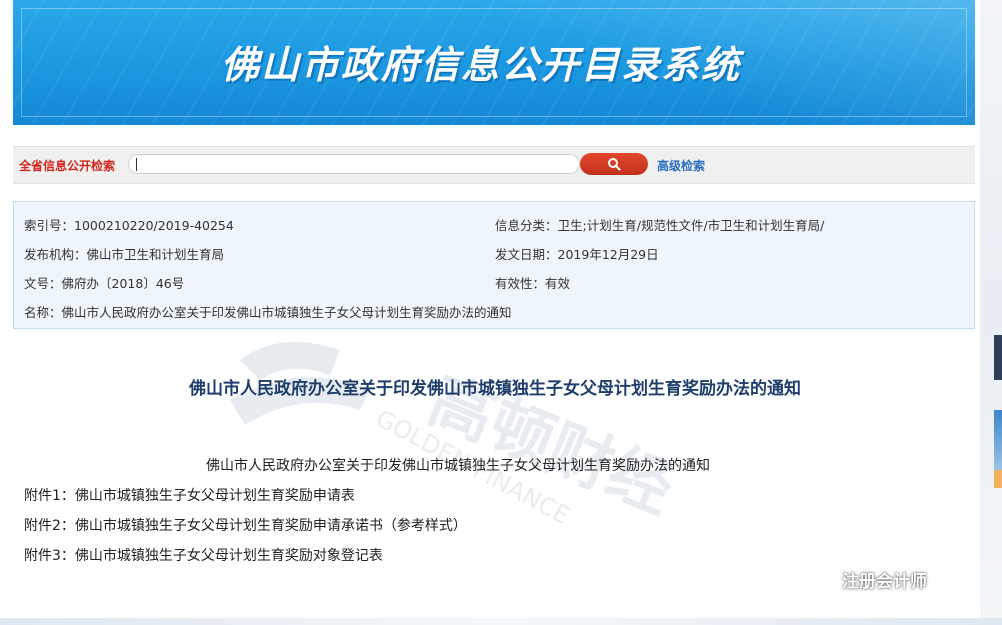 The image size is (1002, 625). Describe the element at coordinates (458, 465) in the screenshot. I see `notice-link: 佛山市人民政府办公室关于印发佛山市城镇独生子女父母计划生育奖励办法的通知` at that location.